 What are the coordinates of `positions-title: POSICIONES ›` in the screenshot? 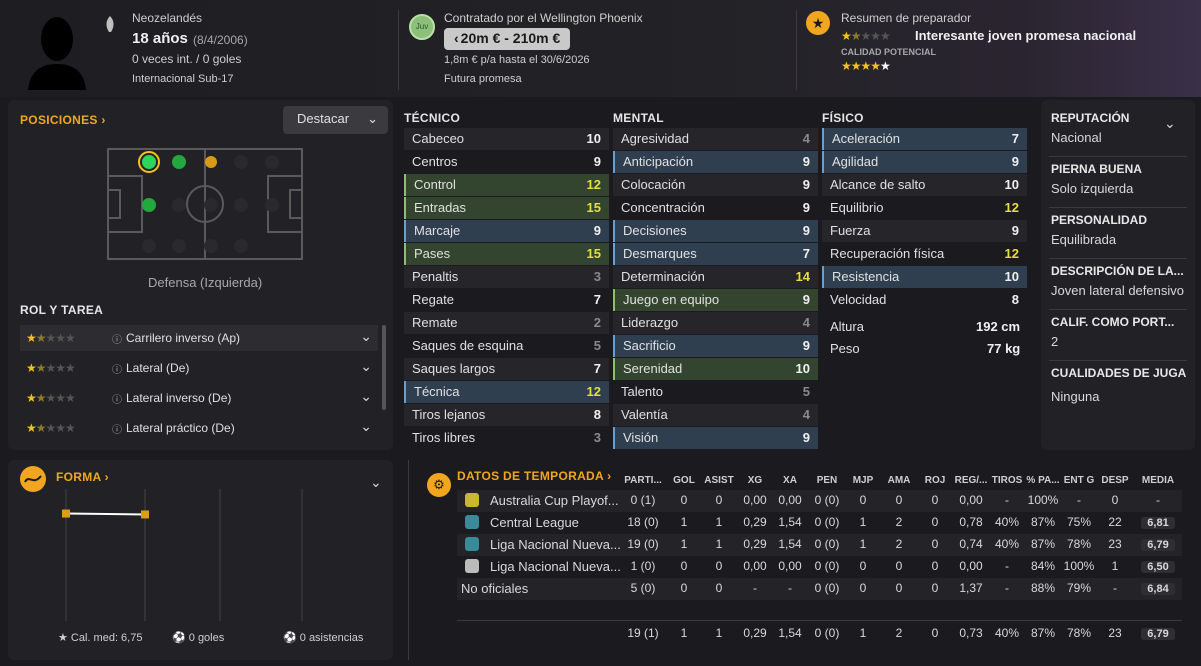 It's located at (63, 120).